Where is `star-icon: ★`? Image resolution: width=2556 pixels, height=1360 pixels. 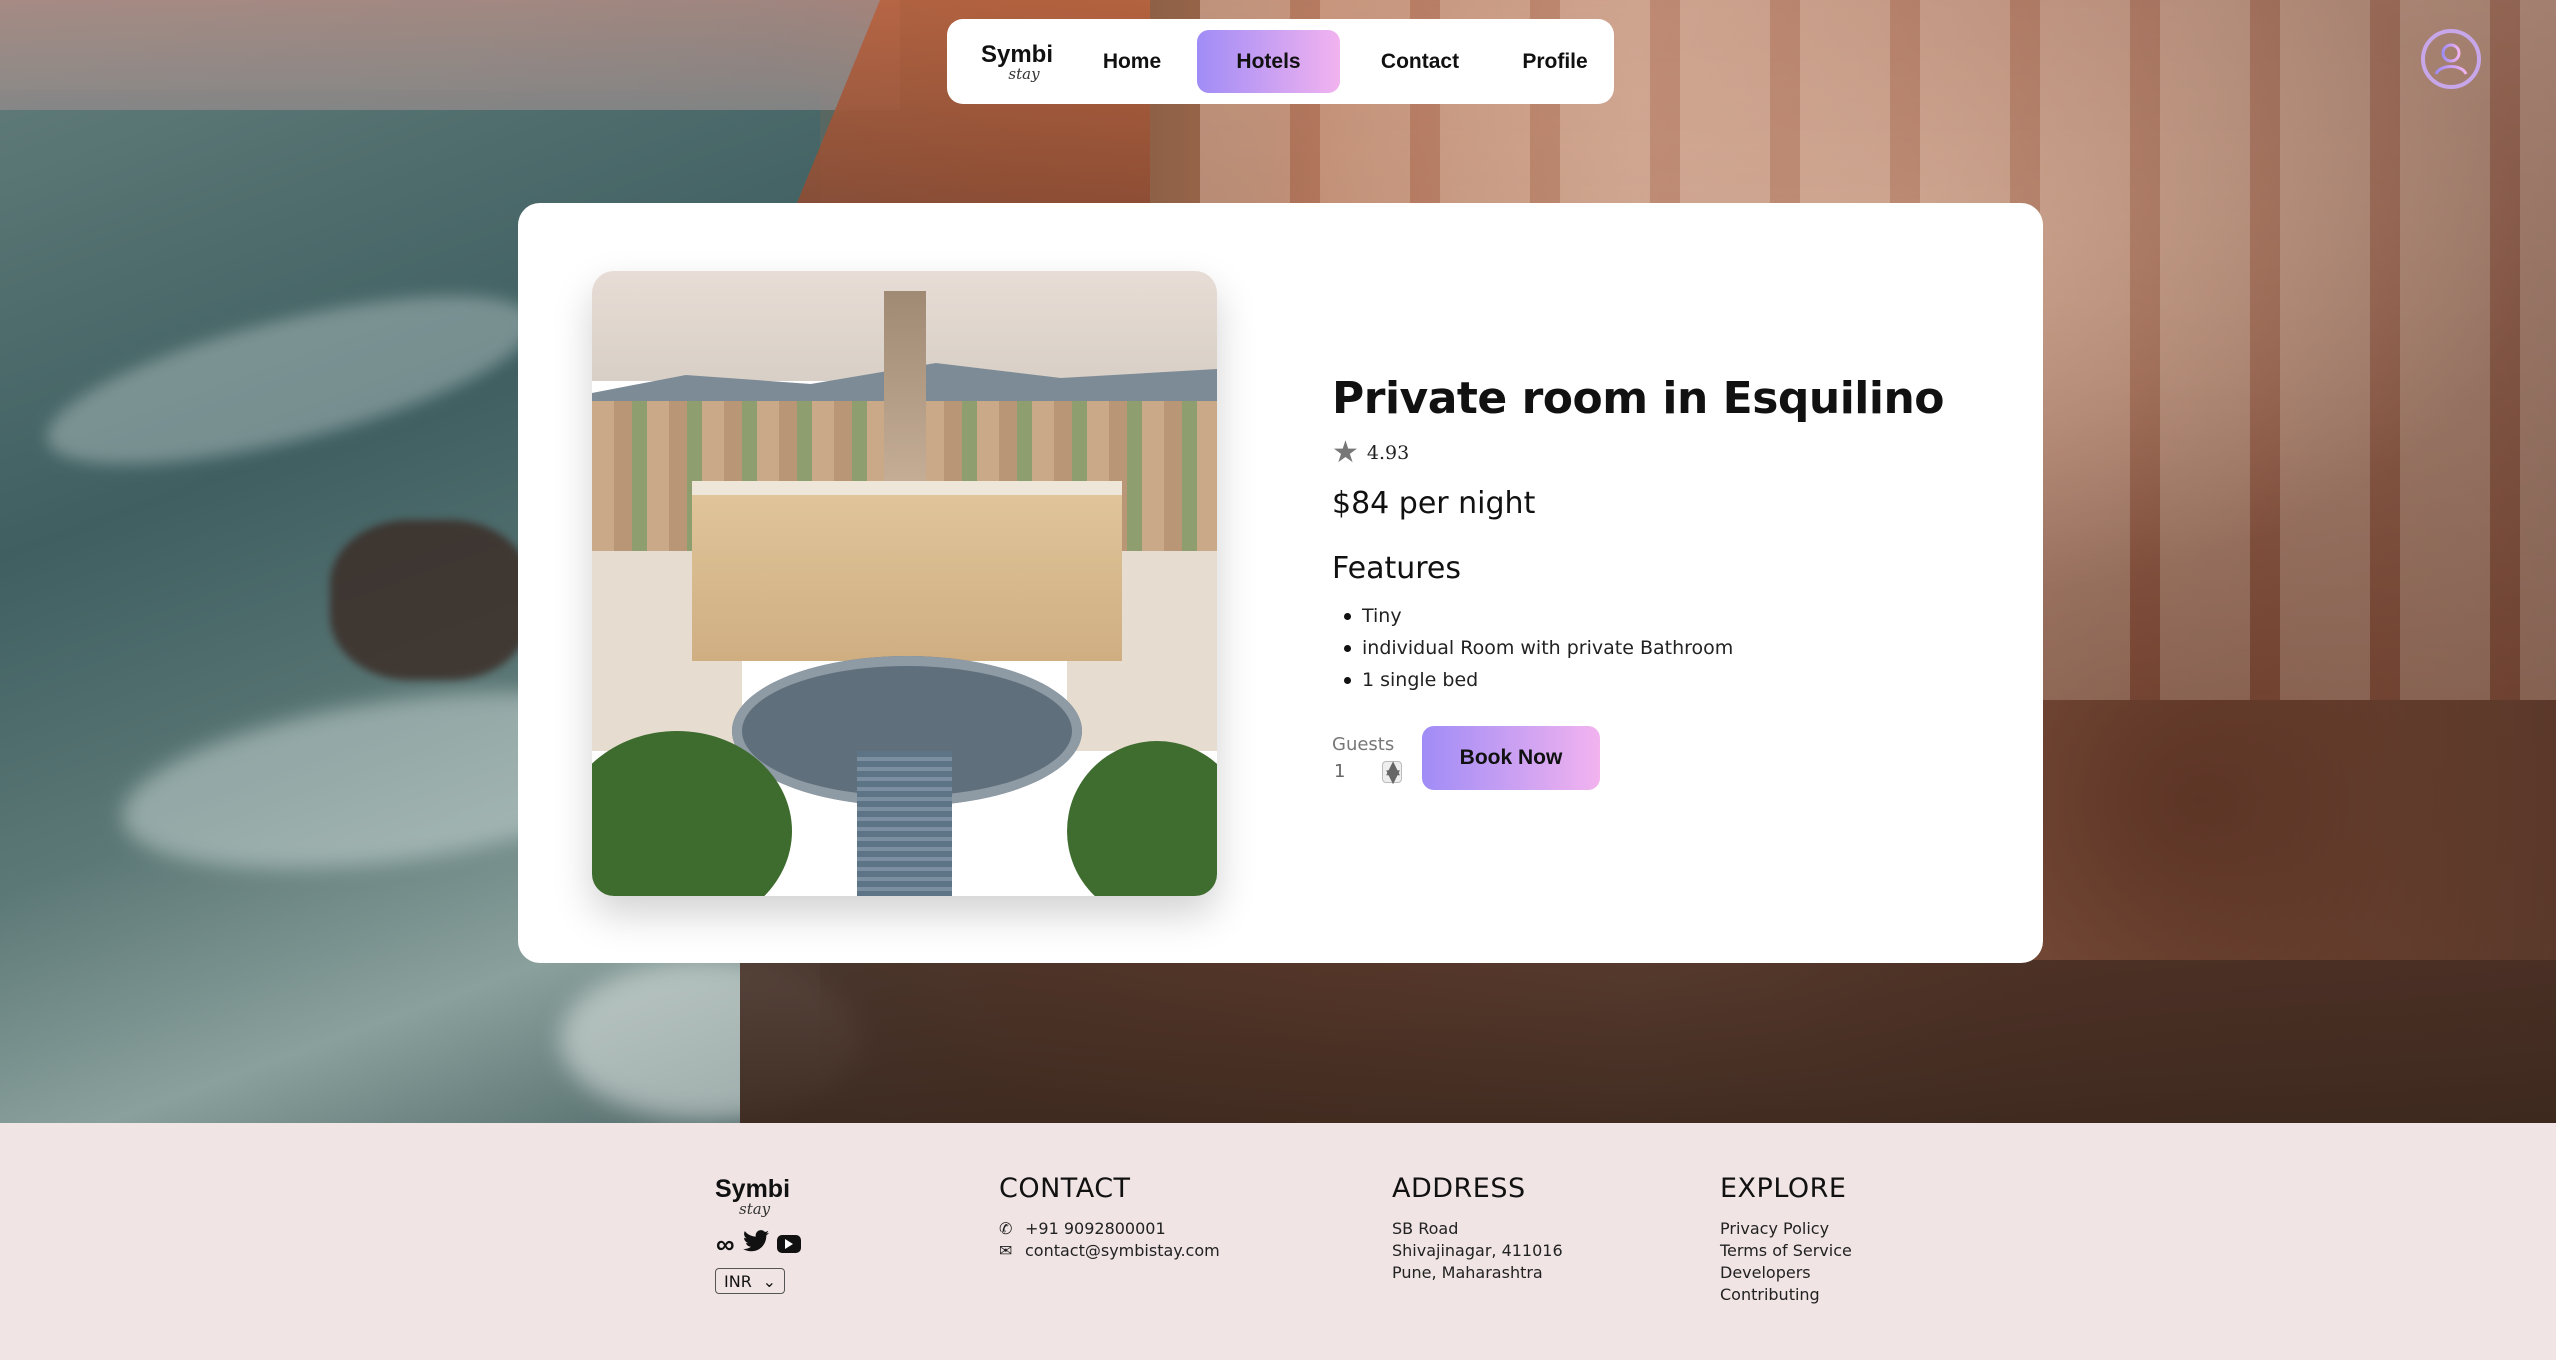 star-icon: ★ is located at coordinates (1345, 452).